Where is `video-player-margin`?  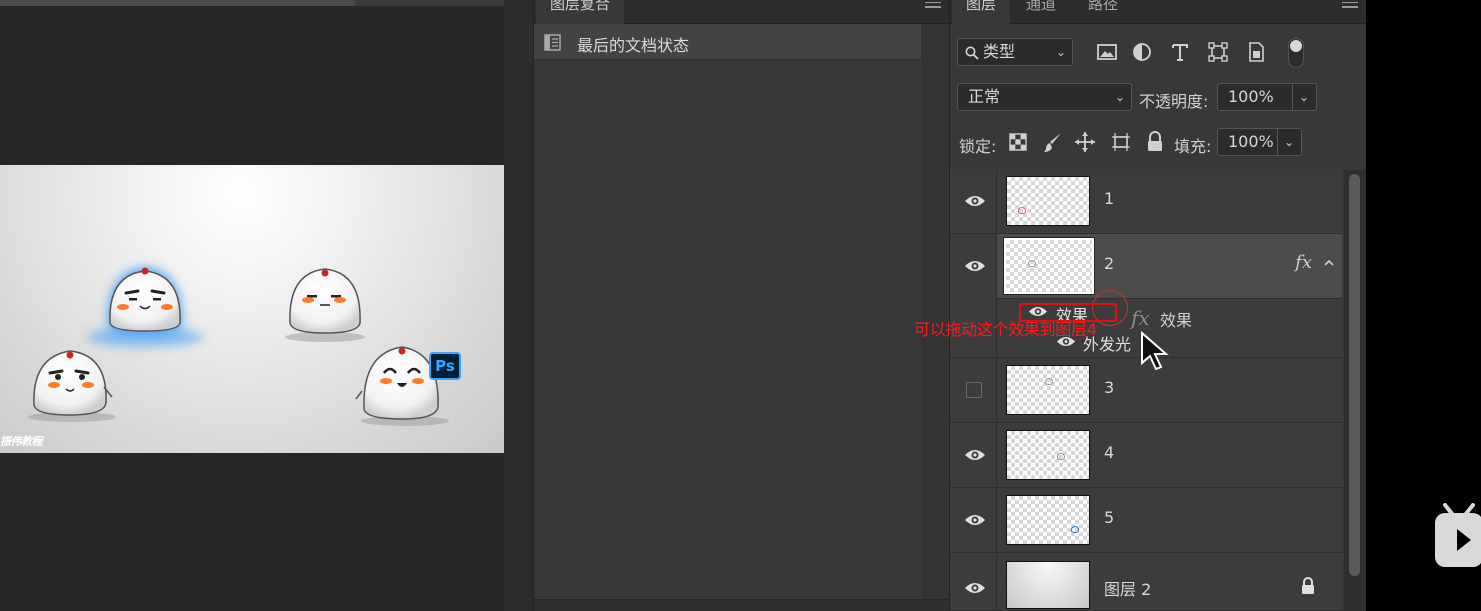
video-player-margin is located at coordinates (1423, 305).